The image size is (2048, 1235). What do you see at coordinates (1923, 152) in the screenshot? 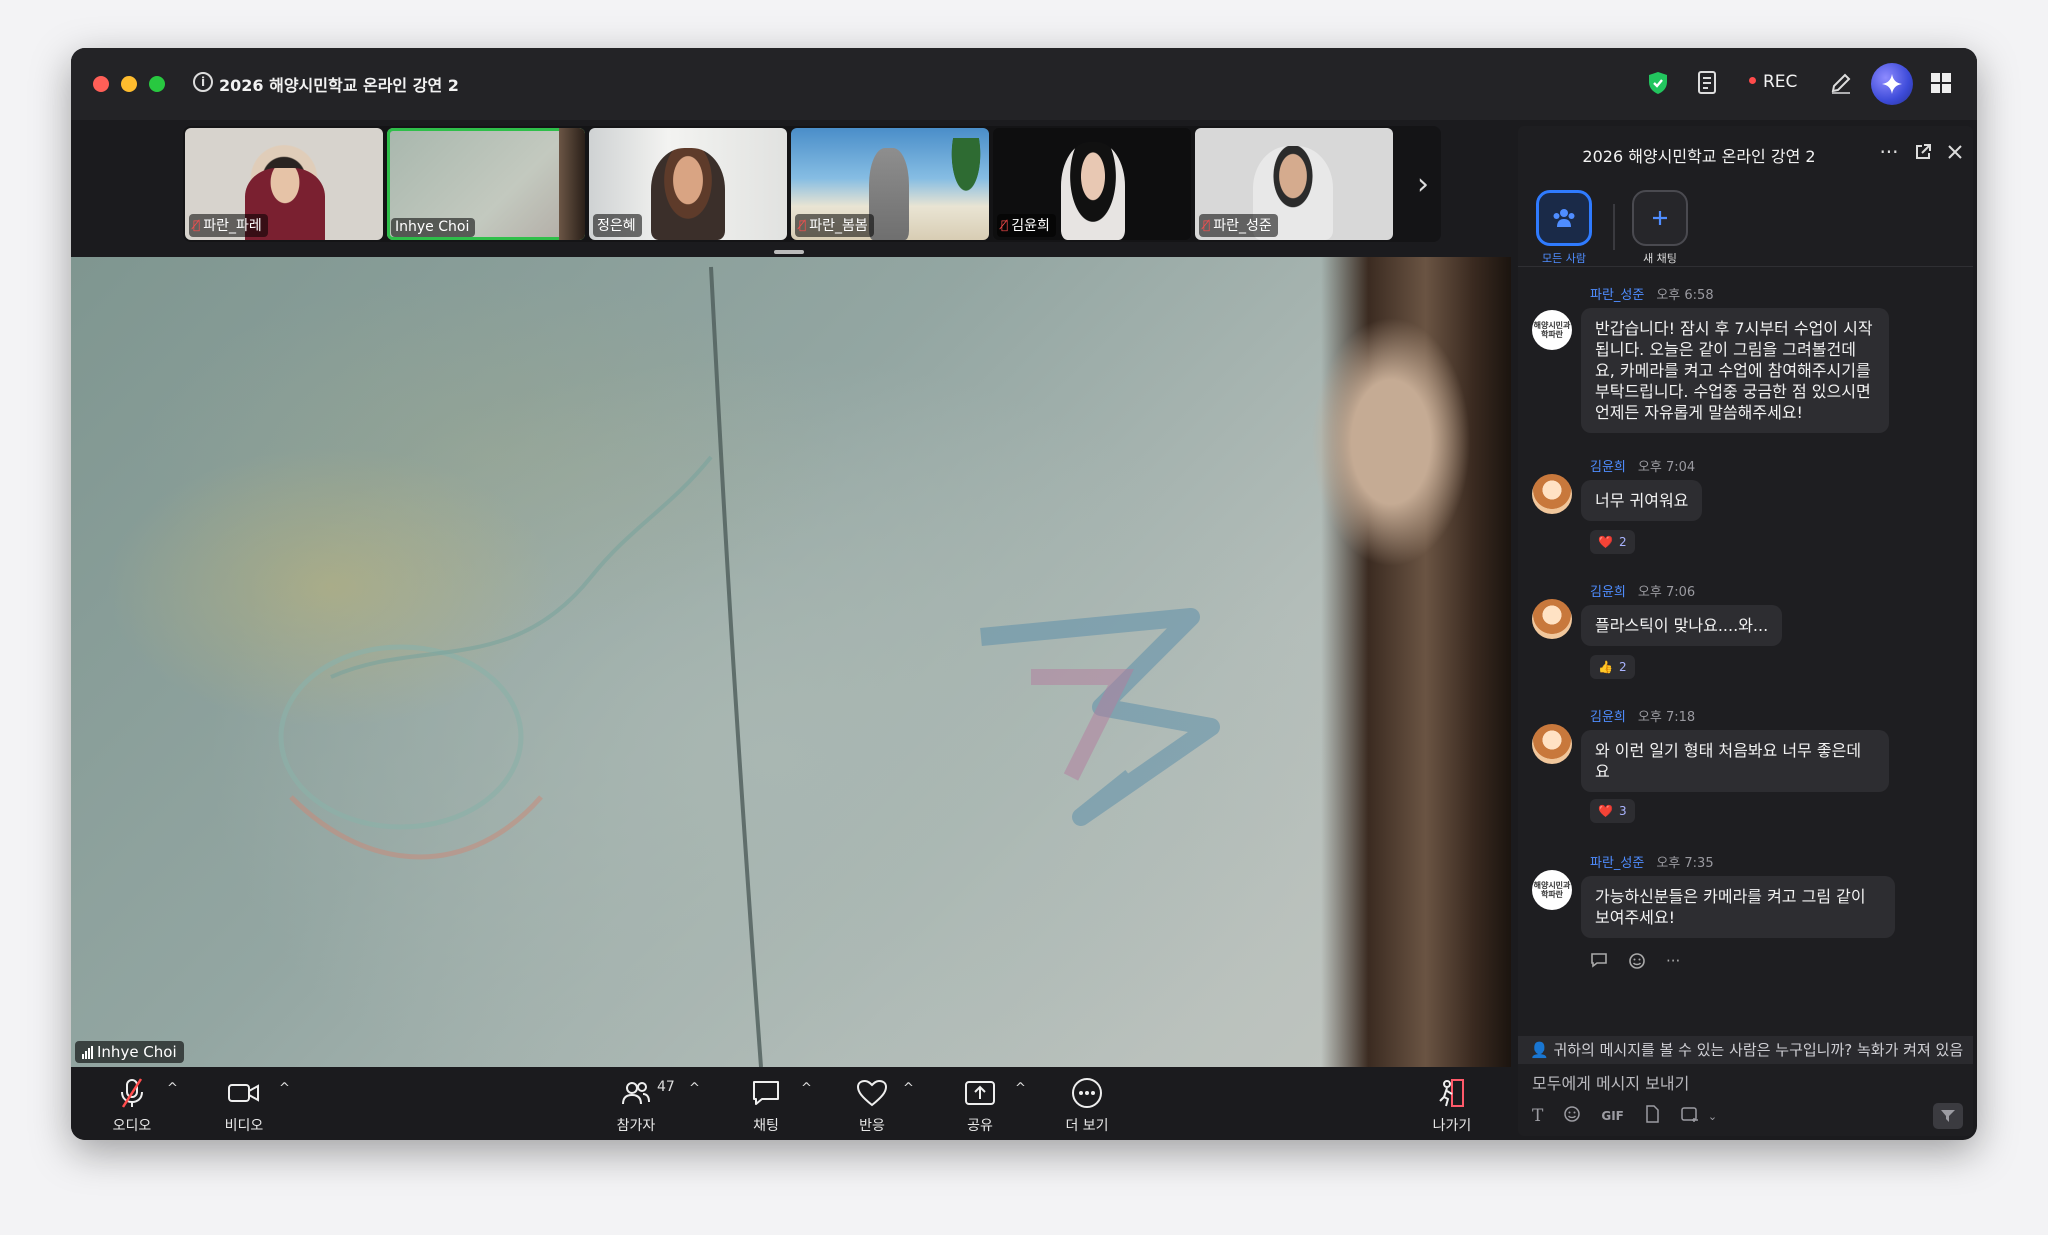
I see `pop-out-icon` at bounding box center [1923, 152].